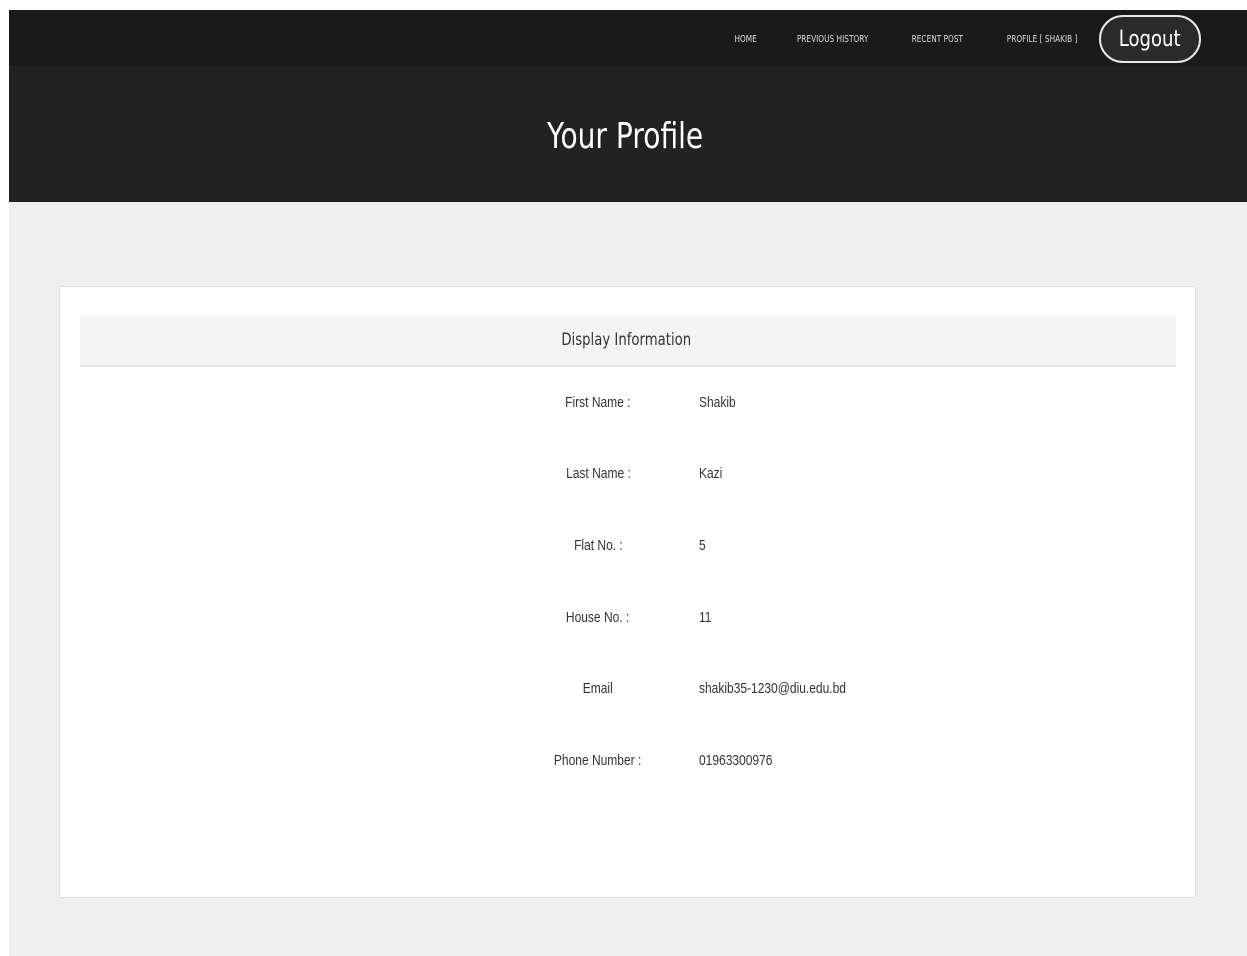 The width and height of the screenshot is (1247, 956). What do you see at coordinates (1042, 39) in the screenshot?
I see `nav-profile-link: PROFILE [ SHAKIB ]` at bounding box center [1042, 39].